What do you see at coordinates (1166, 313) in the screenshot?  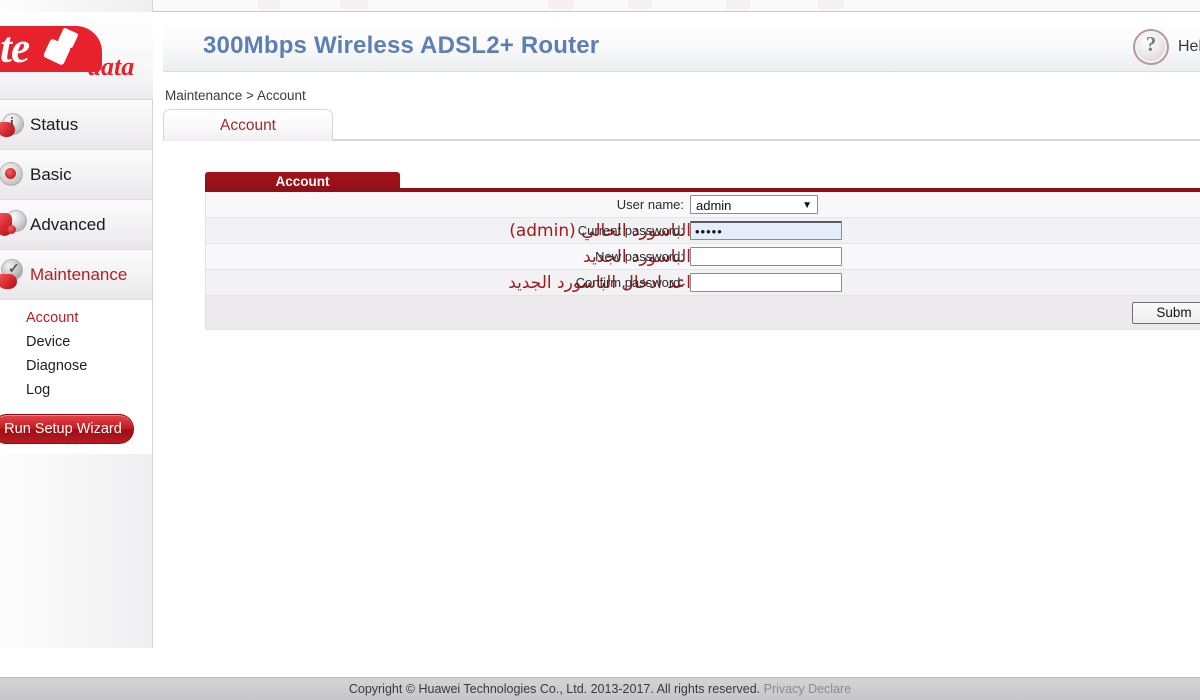 I see `submit-button: Subm` at bounding box center [1166, 313].